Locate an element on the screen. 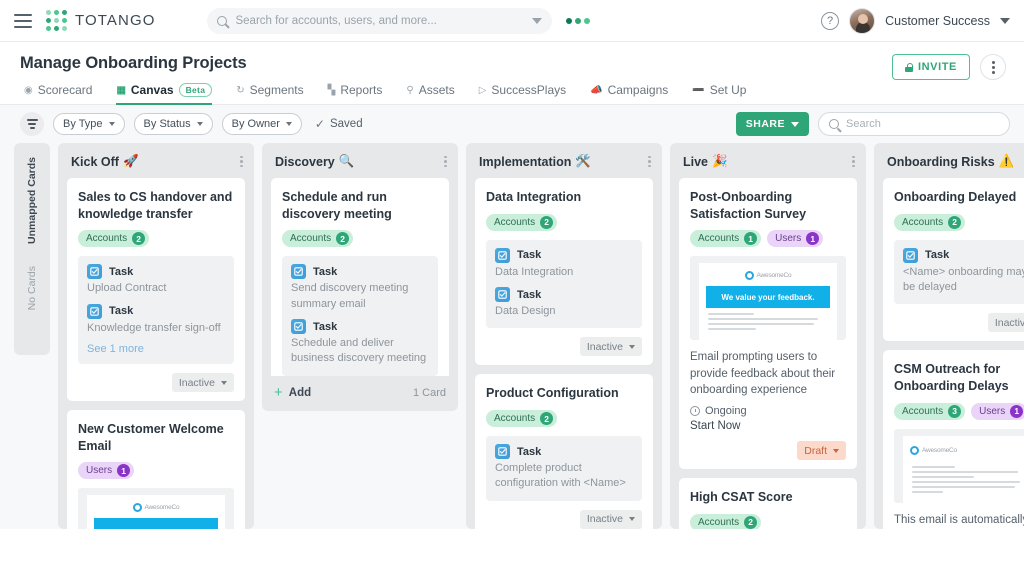  card-title: Post-Onboarding Satisfaction Survey is located at coordinates (748, 205).